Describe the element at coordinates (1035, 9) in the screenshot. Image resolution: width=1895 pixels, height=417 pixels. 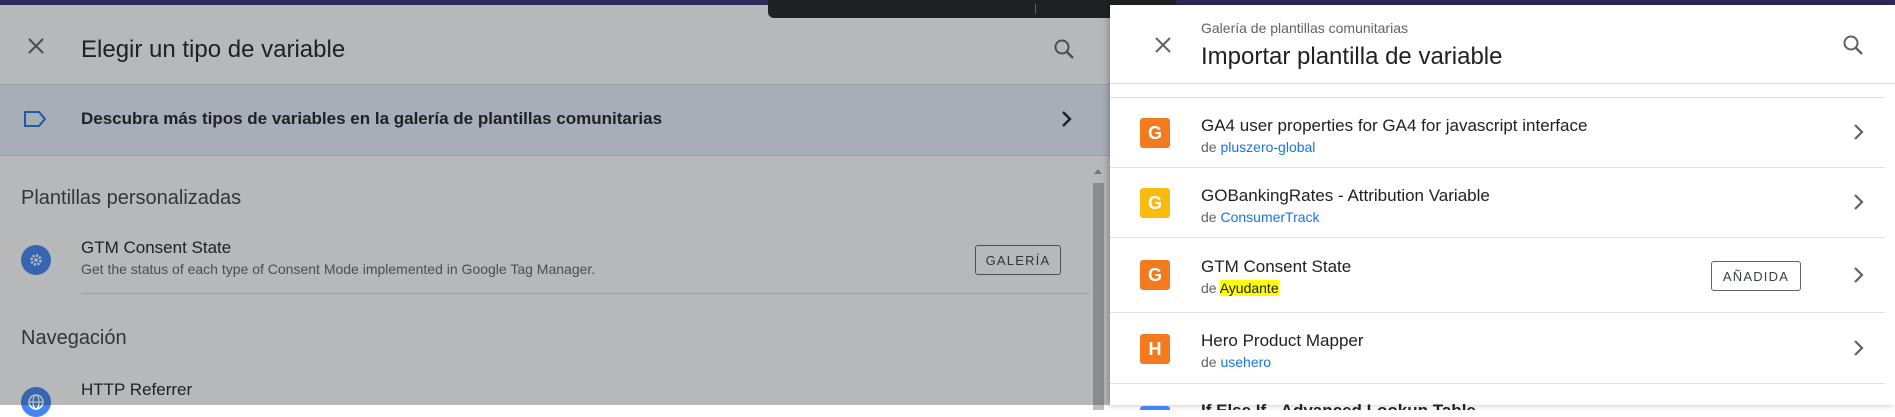
I see `toolbar-divider` at that location.